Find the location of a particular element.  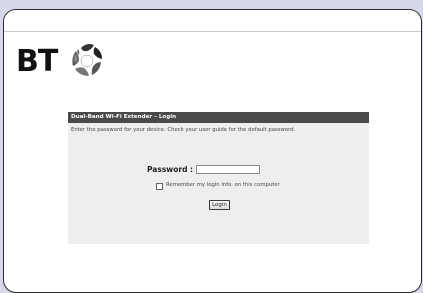

bt-logo: BT is located at coordinates (71, 65).